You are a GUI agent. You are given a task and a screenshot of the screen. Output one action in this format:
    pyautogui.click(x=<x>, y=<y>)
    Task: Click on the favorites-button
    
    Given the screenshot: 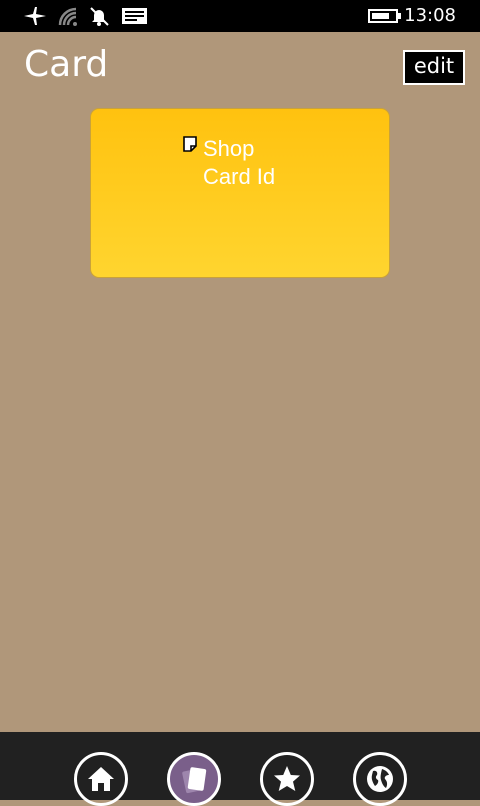 What is the action you would take?
    pyautogui.click(x=287, y=779)
    